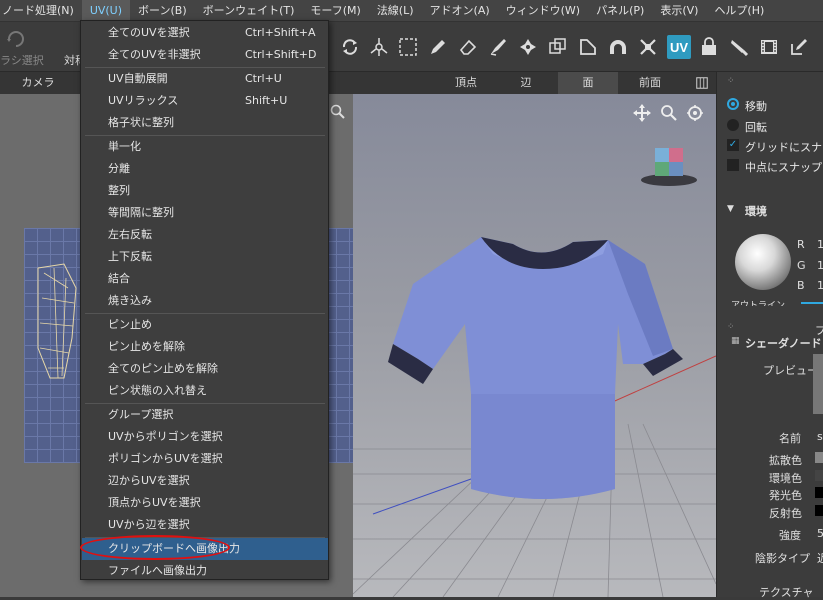 The image size is (823, 600). What do you see at coordinates (769, 47) in the screenshot?
I see `film-icon` at bounding box center [769, 47].